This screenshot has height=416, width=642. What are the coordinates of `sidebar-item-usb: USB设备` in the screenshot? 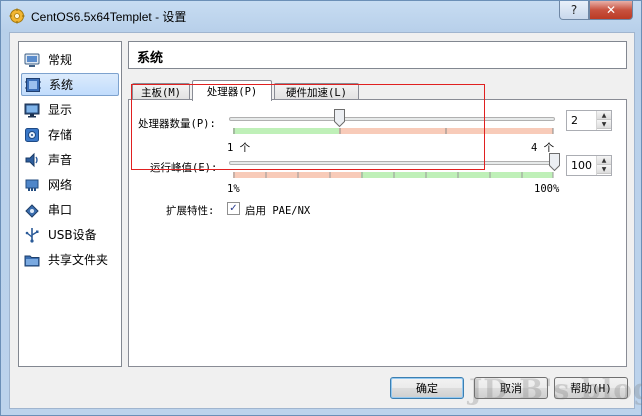 It's located at (70, 234).